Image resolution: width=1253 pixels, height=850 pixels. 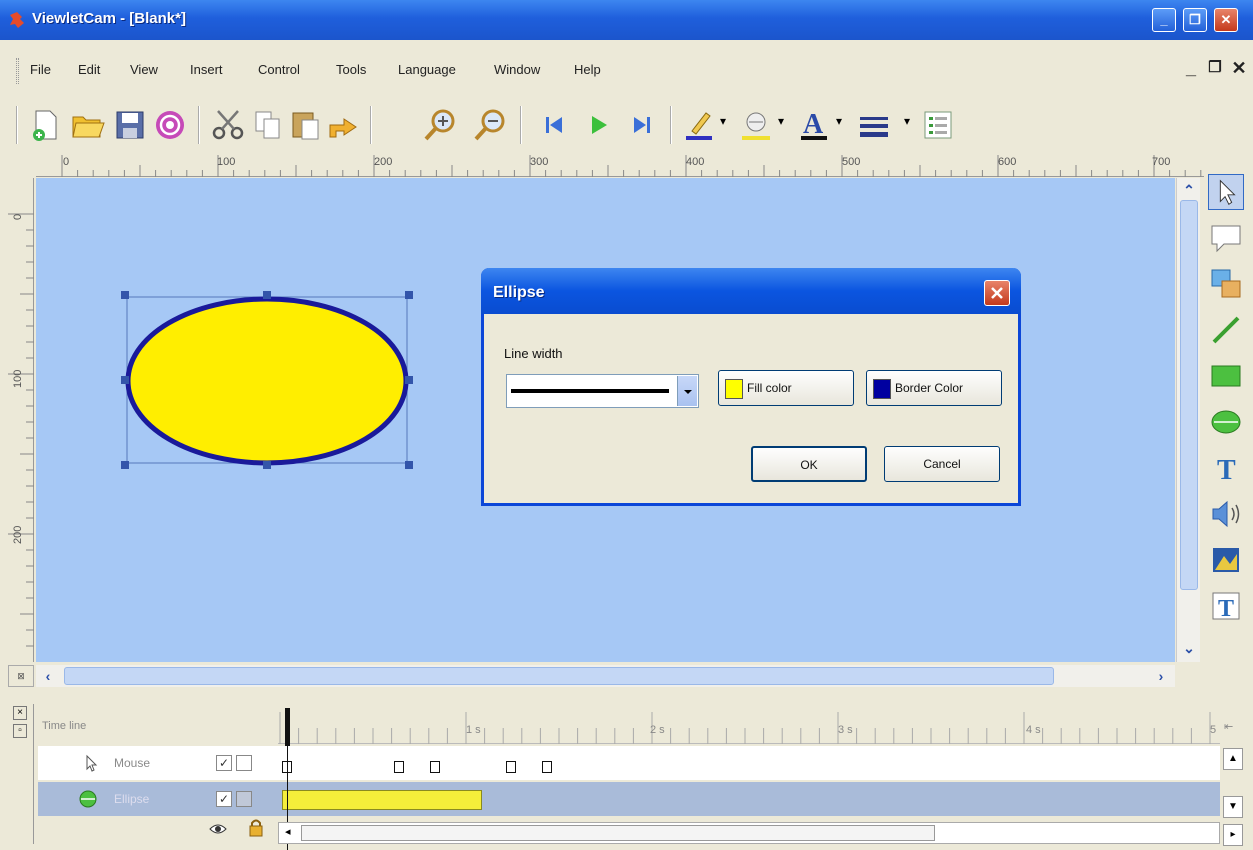 I want to click on scroll-up-icon: ⌃, so click(x=1189, y=190).